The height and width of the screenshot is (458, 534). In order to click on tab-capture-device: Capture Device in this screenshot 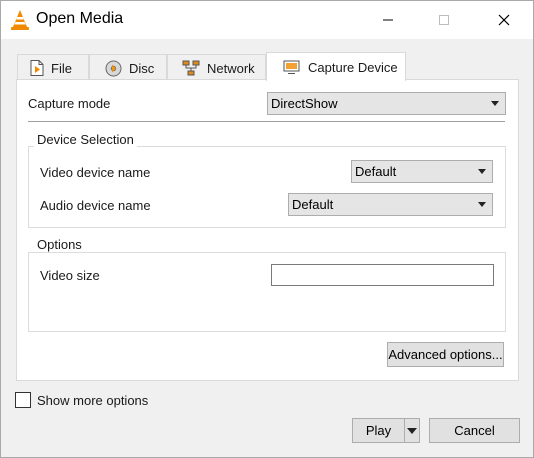, I will do `click(336, 66)`.